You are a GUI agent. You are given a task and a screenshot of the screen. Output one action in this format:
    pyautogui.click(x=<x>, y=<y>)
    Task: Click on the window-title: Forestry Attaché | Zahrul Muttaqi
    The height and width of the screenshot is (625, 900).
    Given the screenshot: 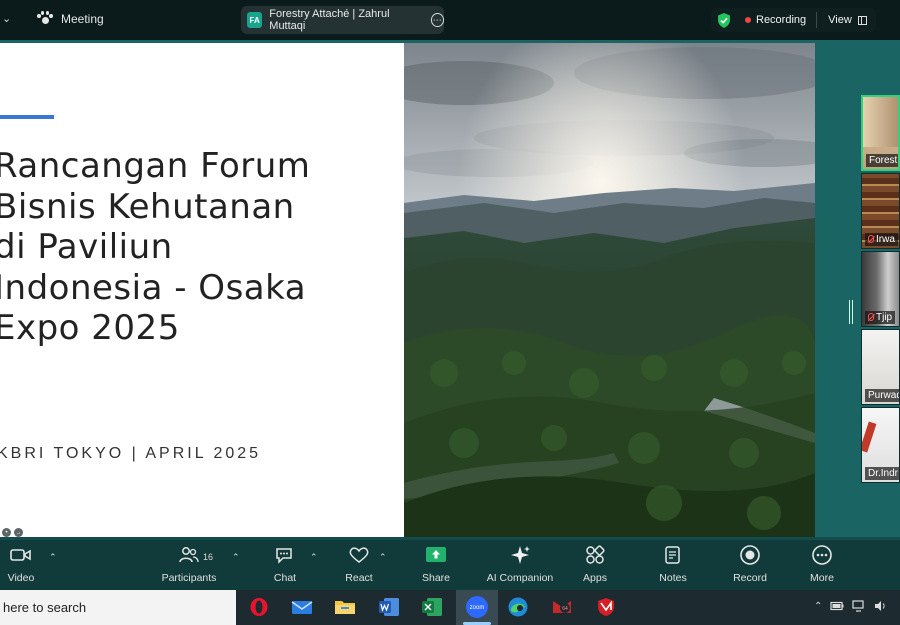 What is the action you would take?
    pyautogui.click(x=329, y=20)
    